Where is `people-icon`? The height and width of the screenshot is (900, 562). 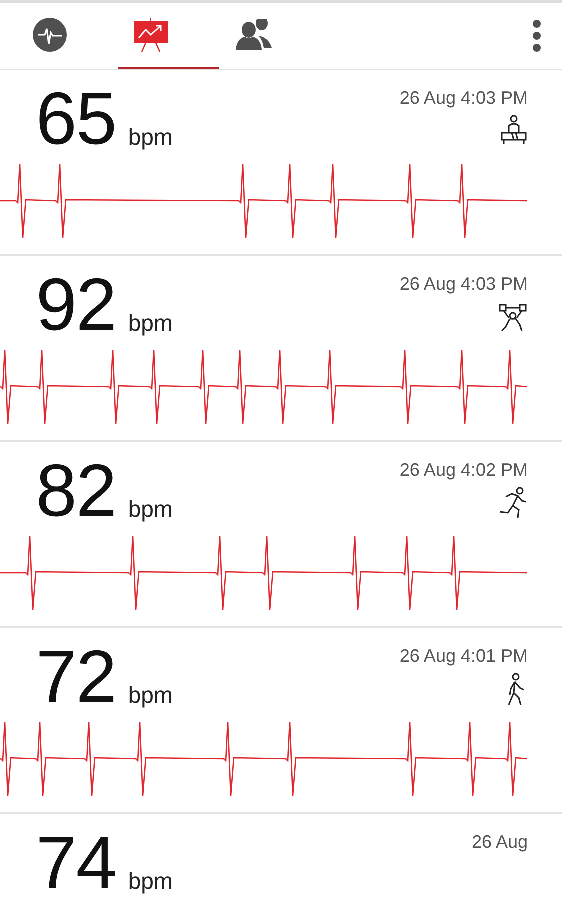 people-icon is located at coordinates (254, 35).